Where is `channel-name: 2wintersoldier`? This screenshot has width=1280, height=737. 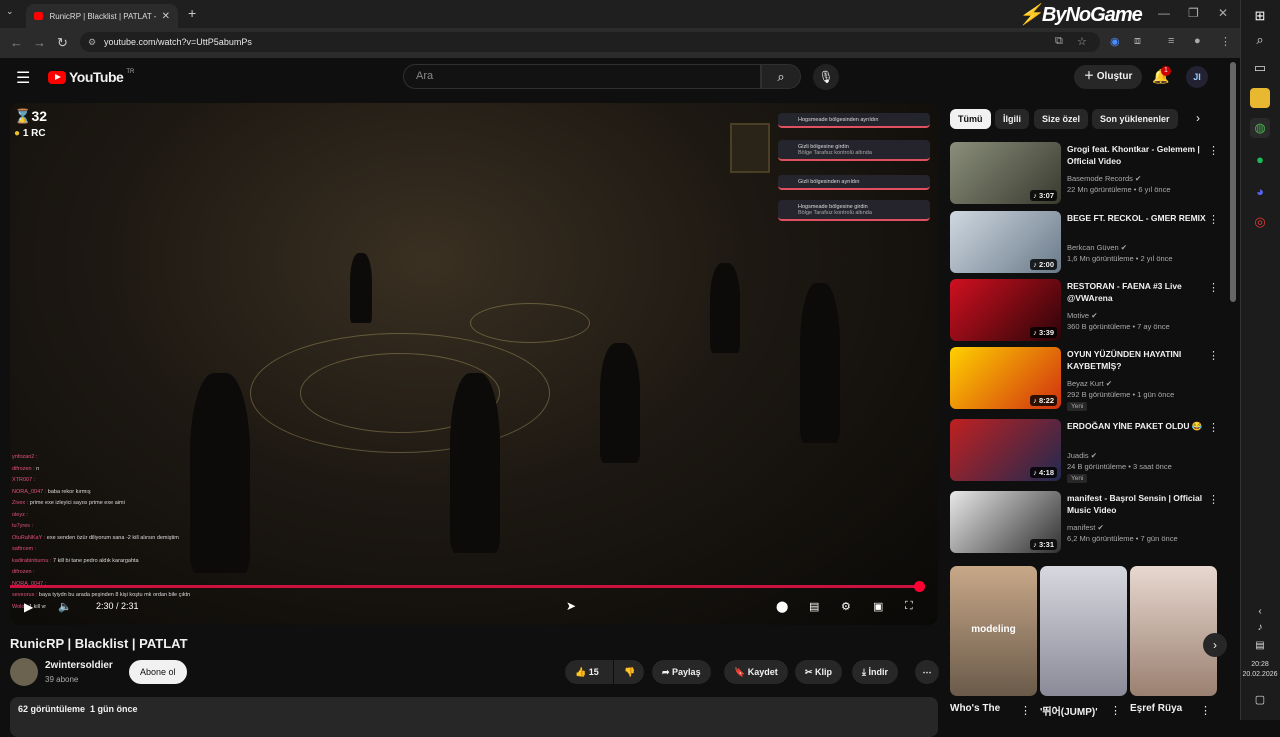 channel-name: 2wintersoldier is located at coordinates (79, 665).